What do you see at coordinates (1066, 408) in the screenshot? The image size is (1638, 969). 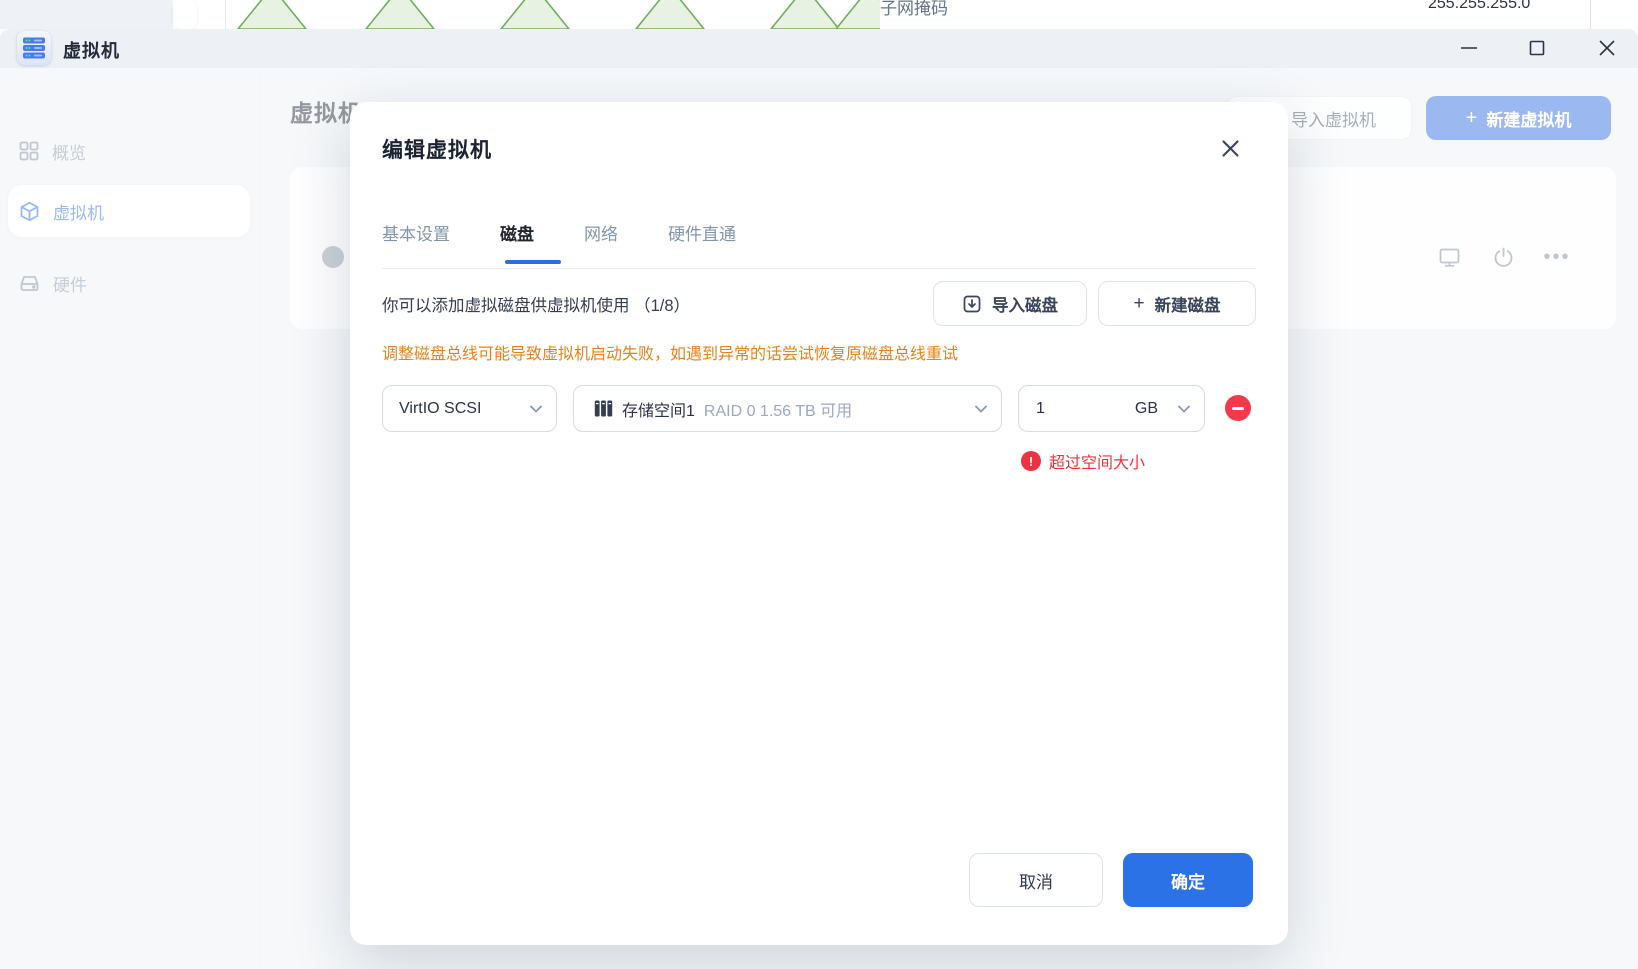 I see `disk-size-input` at bounding box center [1066, 408].